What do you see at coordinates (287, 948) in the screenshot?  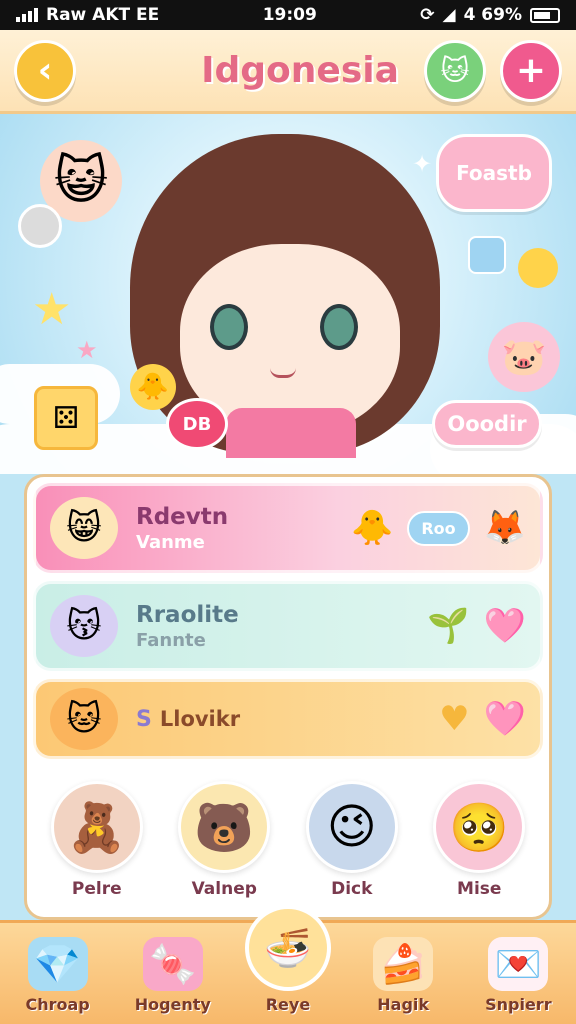 I see `bowl-icon: 🍜` at bounding box center [287, 948].